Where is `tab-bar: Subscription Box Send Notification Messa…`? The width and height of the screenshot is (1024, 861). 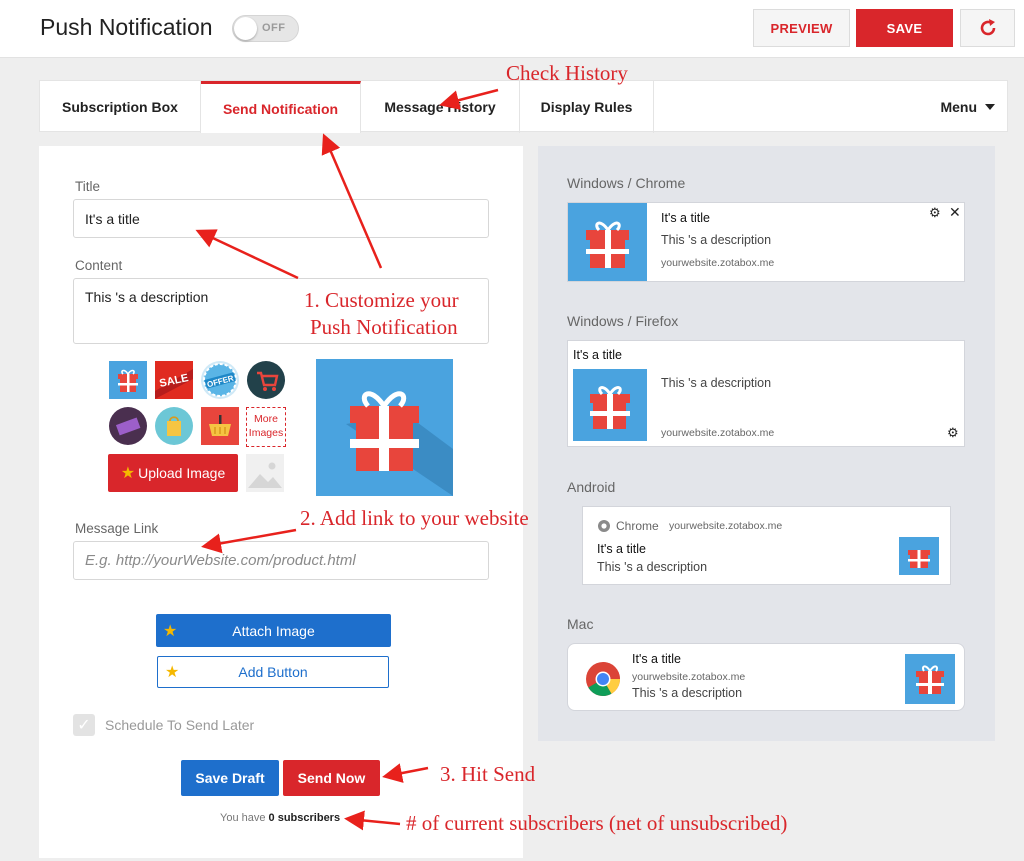 tab-bar: Subscription Box Send Notification Messa… is located at coordinates (523, 106).